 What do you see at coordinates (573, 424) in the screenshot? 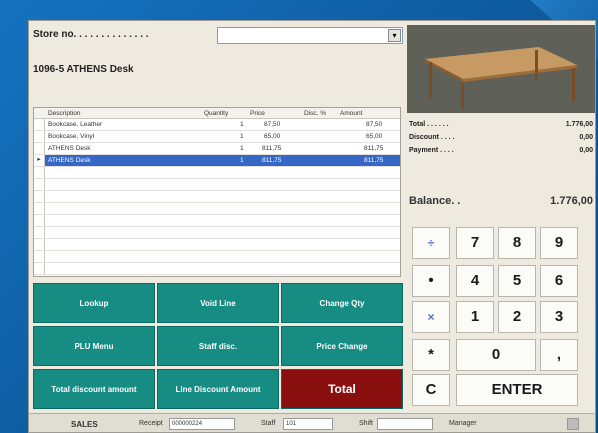
I see `status-icon` at bounding box center [573, 424].